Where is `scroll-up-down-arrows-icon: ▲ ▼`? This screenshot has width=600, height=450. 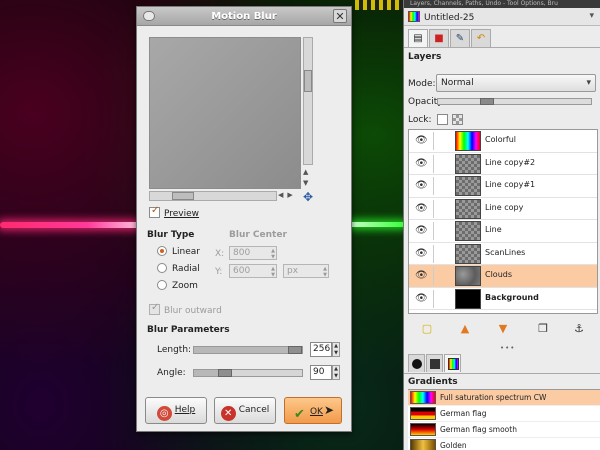 scroll-up-down-arrows-icon: ▲ ▼ is located at coordinates (305, 178).